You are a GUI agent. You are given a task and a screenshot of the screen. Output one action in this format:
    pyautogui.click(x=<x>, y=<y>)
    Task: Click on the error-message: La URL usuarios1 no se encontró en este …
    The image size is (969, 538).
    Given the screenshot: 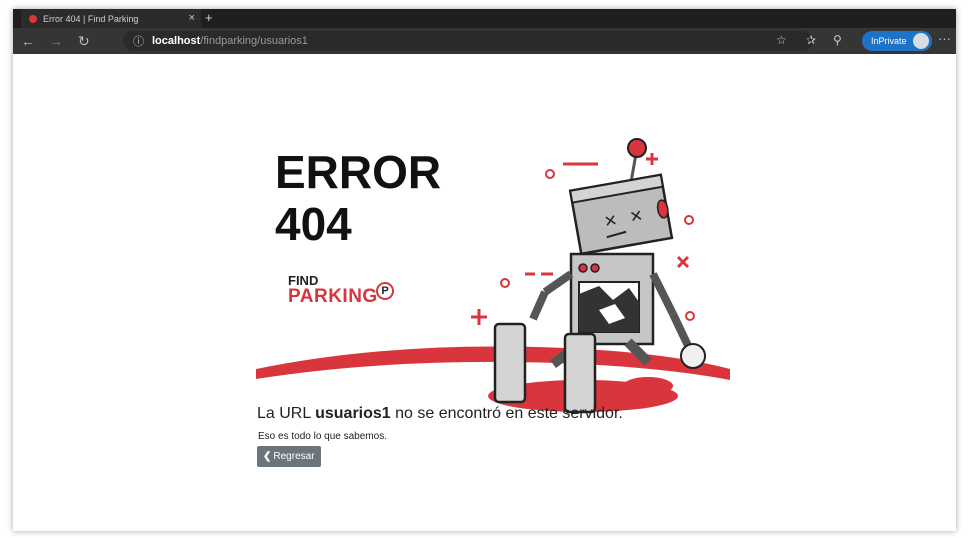 What is the action you would take?
    pyautogui.click(x=440, y=414)
    